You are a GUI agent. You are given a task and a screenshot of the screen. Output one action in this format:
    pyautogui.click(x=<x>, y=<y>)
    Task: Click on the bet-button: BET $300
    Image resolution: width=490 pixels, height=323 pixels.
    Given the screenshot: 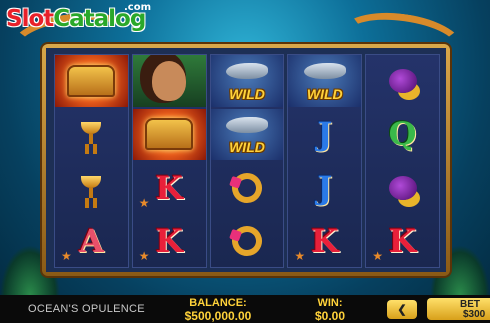 What is the action you would take?
    pyautogui.click(x=458, y=309)
    